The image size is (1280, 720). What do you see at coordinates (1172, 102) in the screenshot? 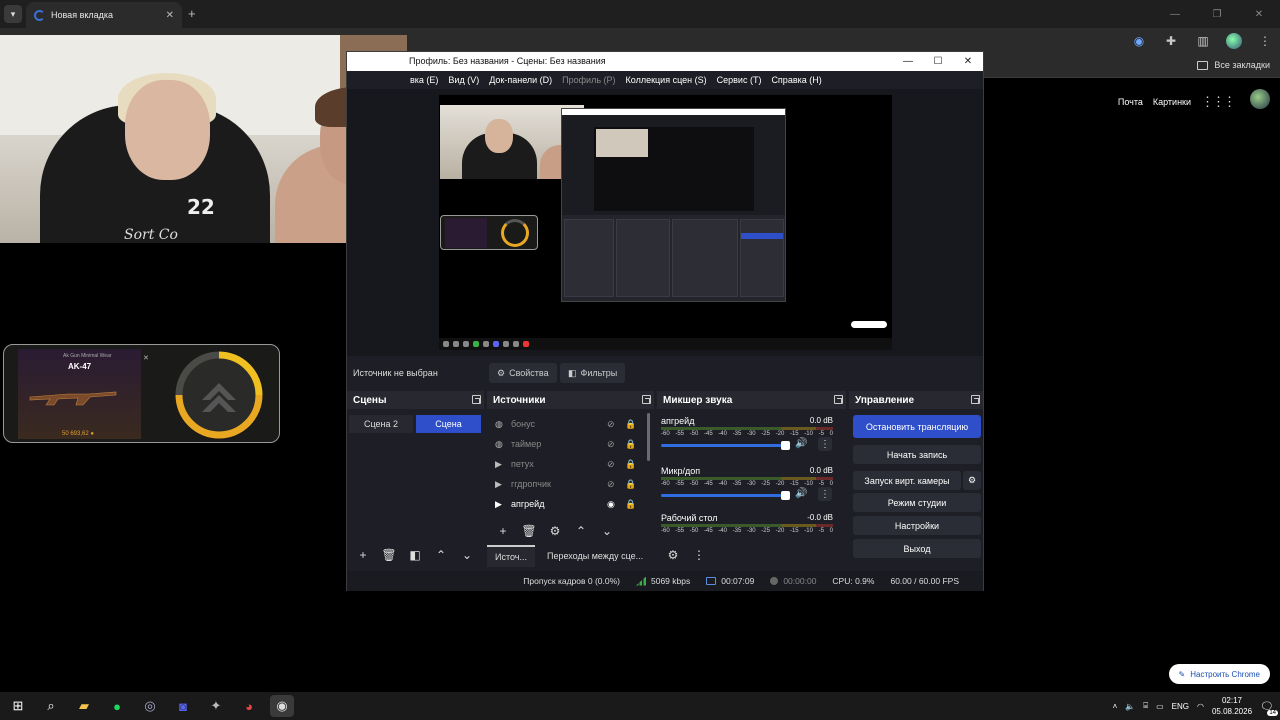
I see `images-link: Картинки` at bounding box center [1172, 102].